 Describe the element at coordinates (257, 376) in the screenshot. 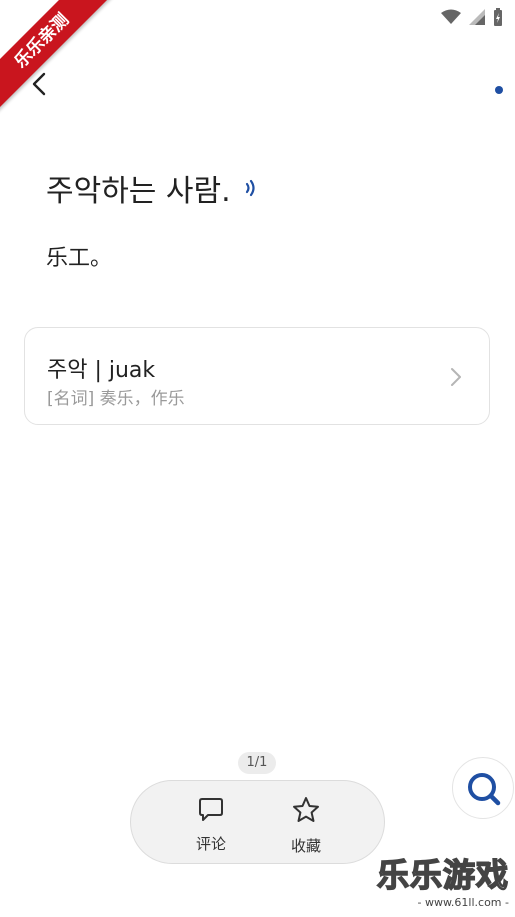

I see `word-card: 주악 | juak [名词] 奏乐，作乐` at that location.